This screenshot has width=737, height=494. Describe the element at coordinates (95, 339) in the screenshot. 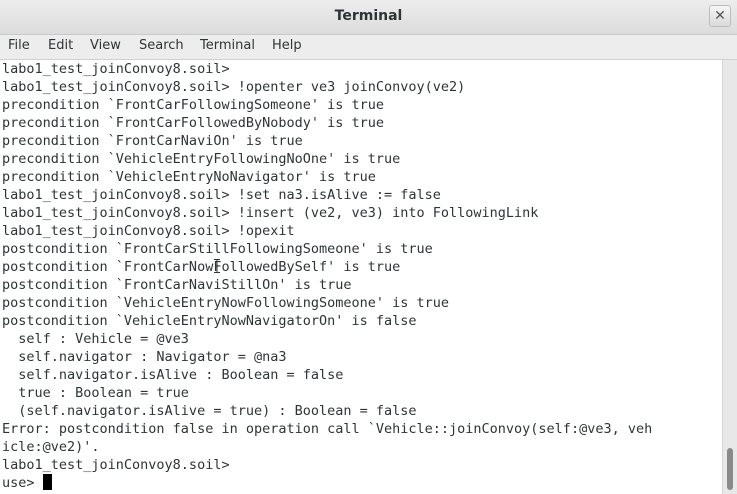

I see `terminal-line: self : Vehicle = @ve3` at that location.